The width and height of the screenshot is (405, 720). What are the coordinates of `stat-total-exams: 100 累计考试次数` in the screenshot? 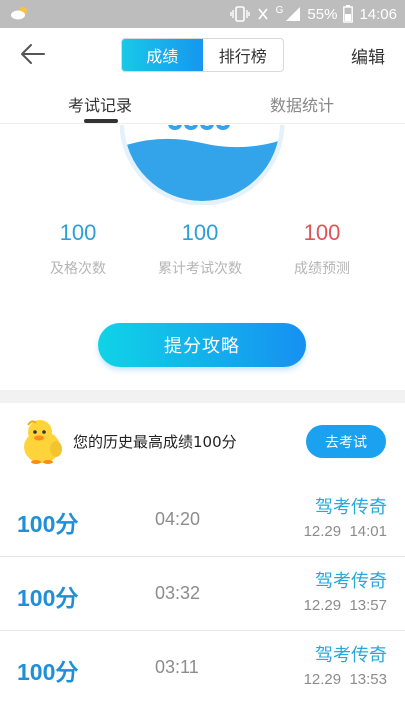 It's located at (200, 249).